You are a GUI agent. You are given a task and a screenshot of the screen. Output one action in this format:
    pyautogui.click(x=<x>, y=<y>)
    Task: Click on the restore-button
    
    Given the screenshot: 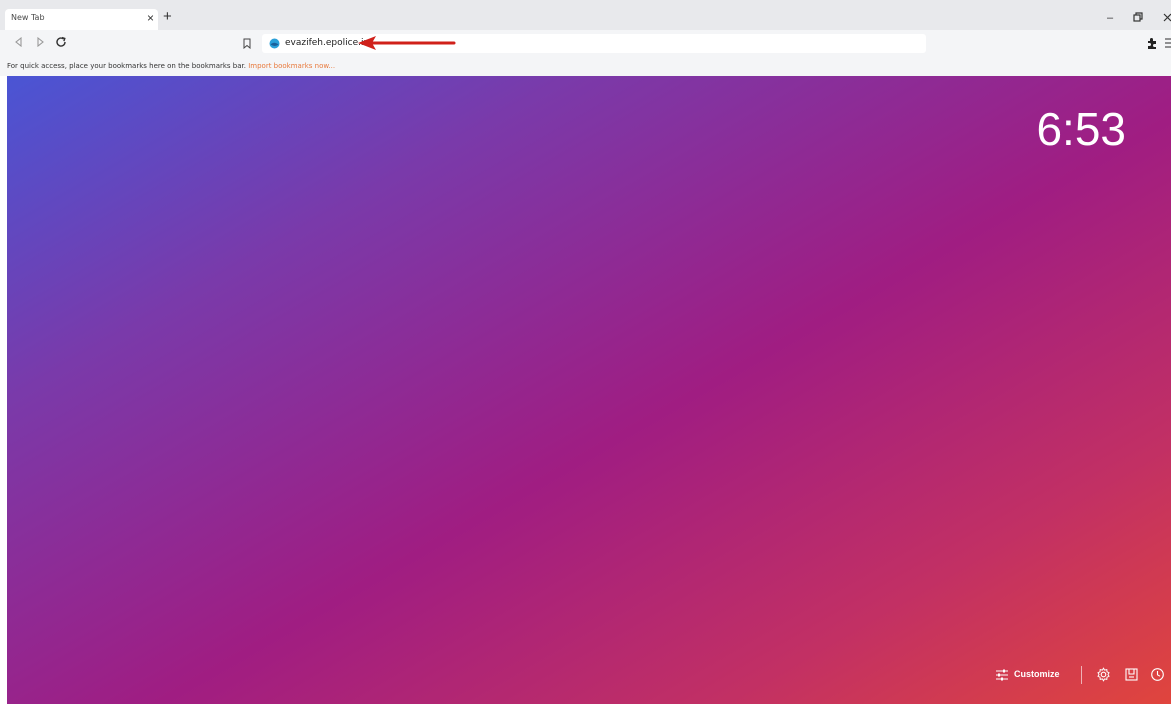 What is the action you would take?
    pyautogui.click(x=1138, y=19)
    